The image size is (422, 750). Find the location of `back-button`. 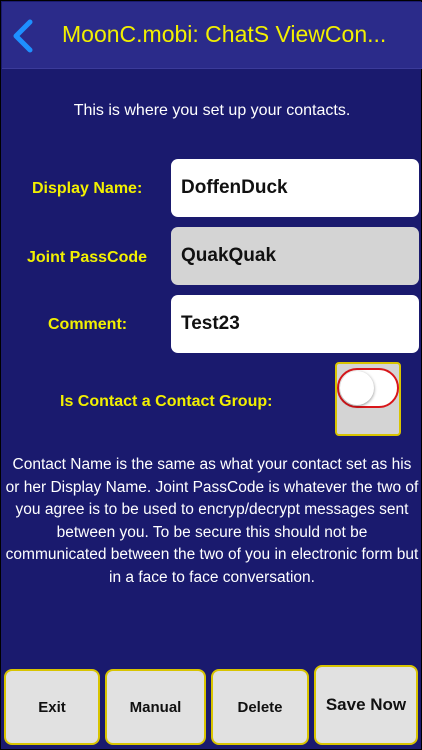

back-button is located at coordinates (24, 36).